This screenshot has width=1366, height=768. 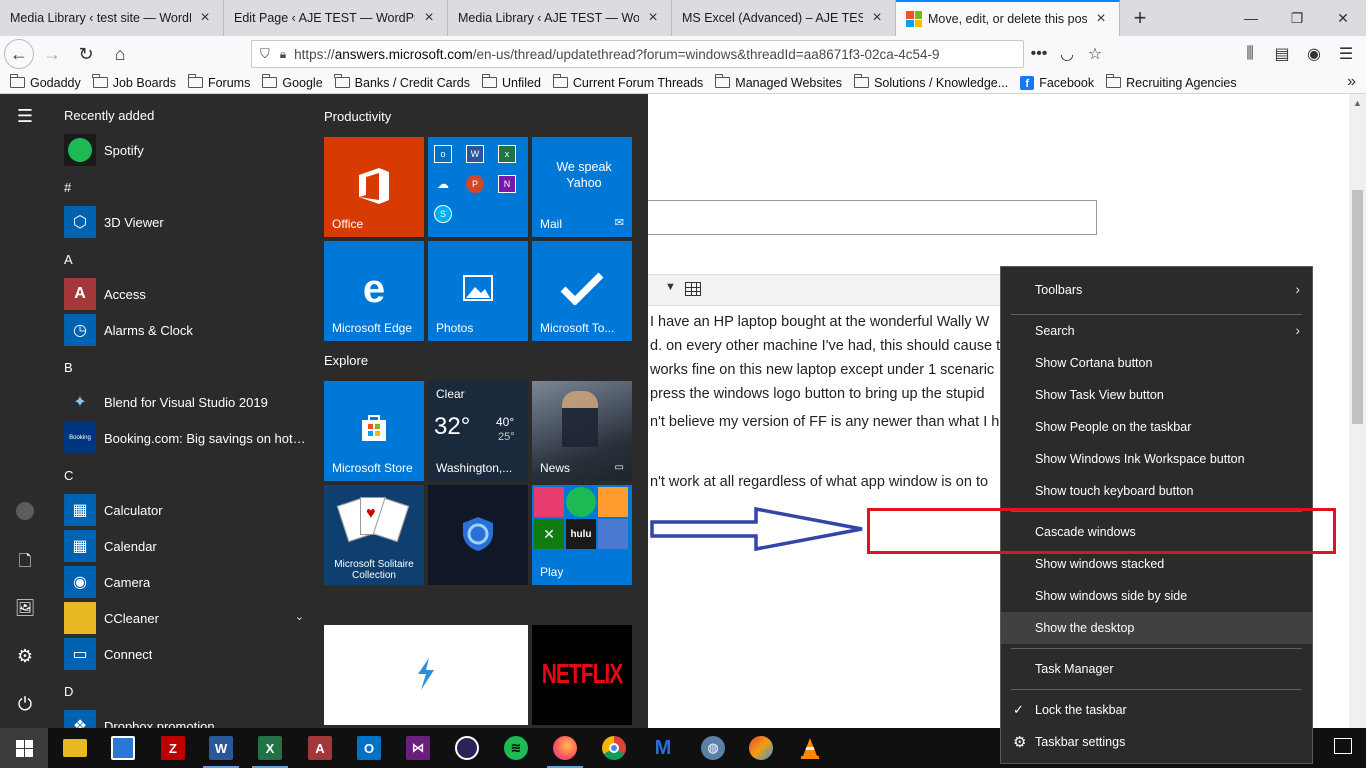 What do you see at coordinates (670, 287) in the screenshot?
I see `chevron-down-icon: ▼` at bounding box center [670, 287].